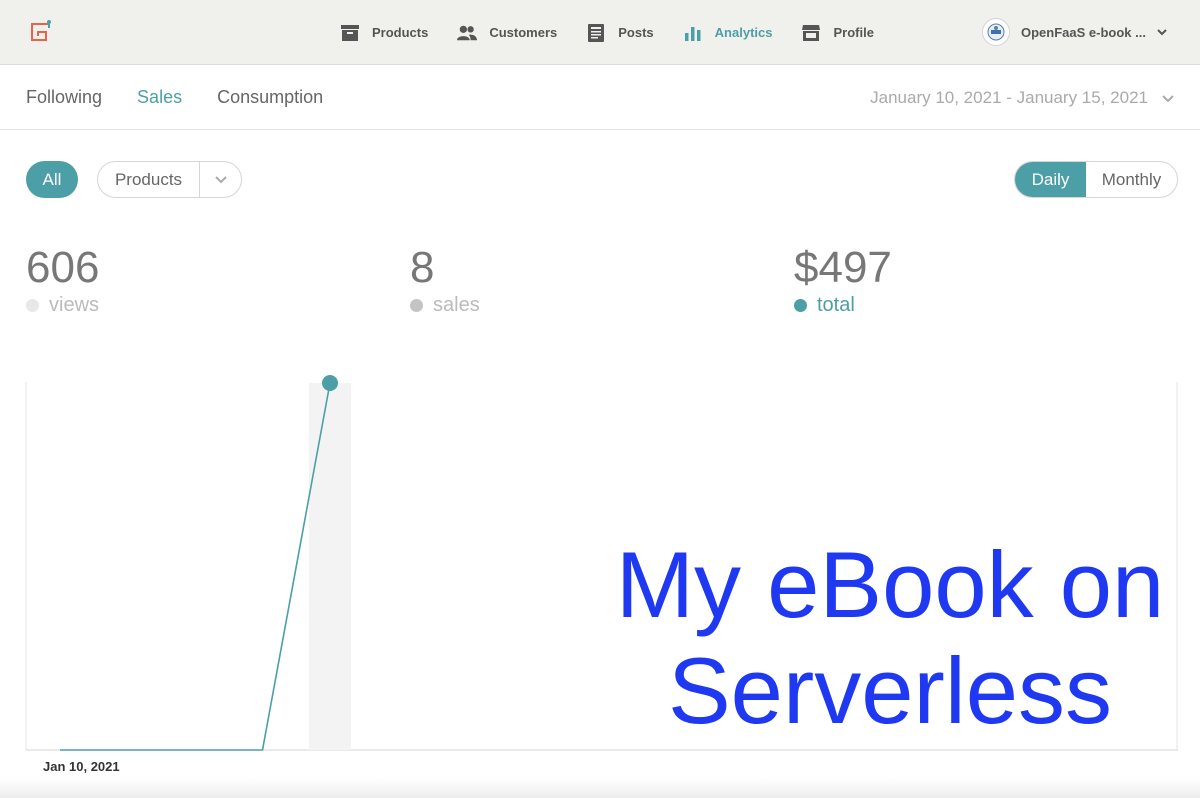 Image resolution: width=1200 pixels, height=798 pixels. I want to click on nav-item-analytics: Analytics, so click(728, 32).